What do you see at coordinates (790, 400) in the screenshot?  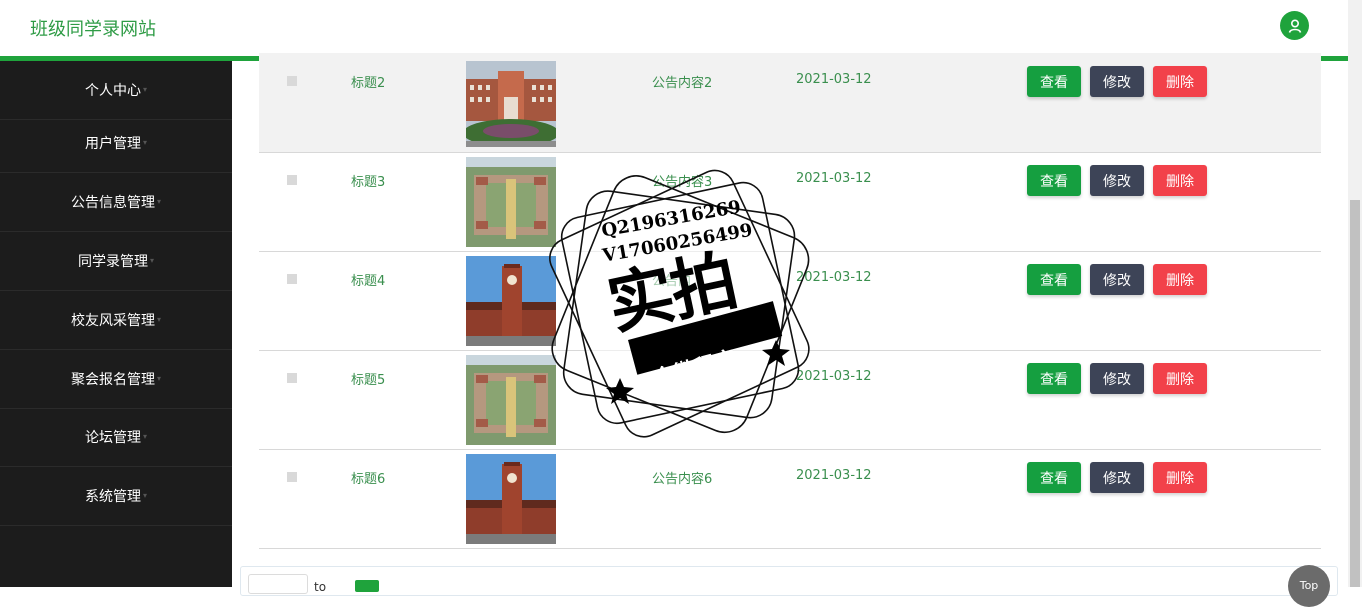 I see `table-row: 标题5 2021-03-12 查看 修改 删除` at bounding box center [790, 400].